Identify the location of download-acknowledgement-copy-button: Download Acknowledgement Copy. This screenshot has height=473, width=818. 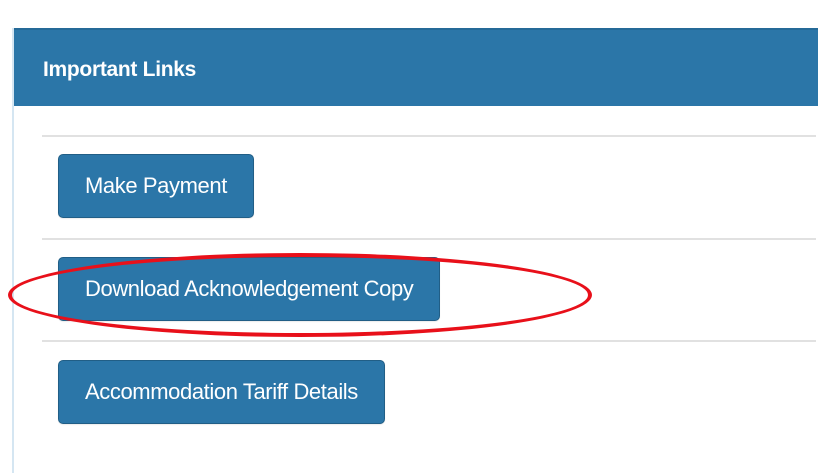
(249, 289).